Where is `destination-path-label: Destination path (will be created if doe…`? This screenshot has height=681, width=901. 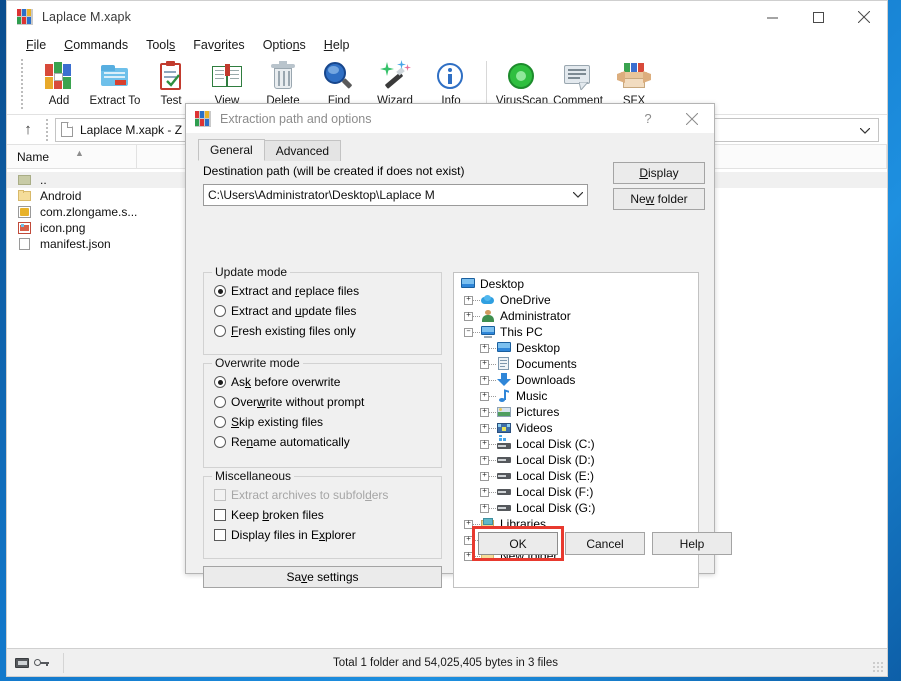 destination-path-label: Destination path (will be created if doe… is located at coordinates (334, 171).